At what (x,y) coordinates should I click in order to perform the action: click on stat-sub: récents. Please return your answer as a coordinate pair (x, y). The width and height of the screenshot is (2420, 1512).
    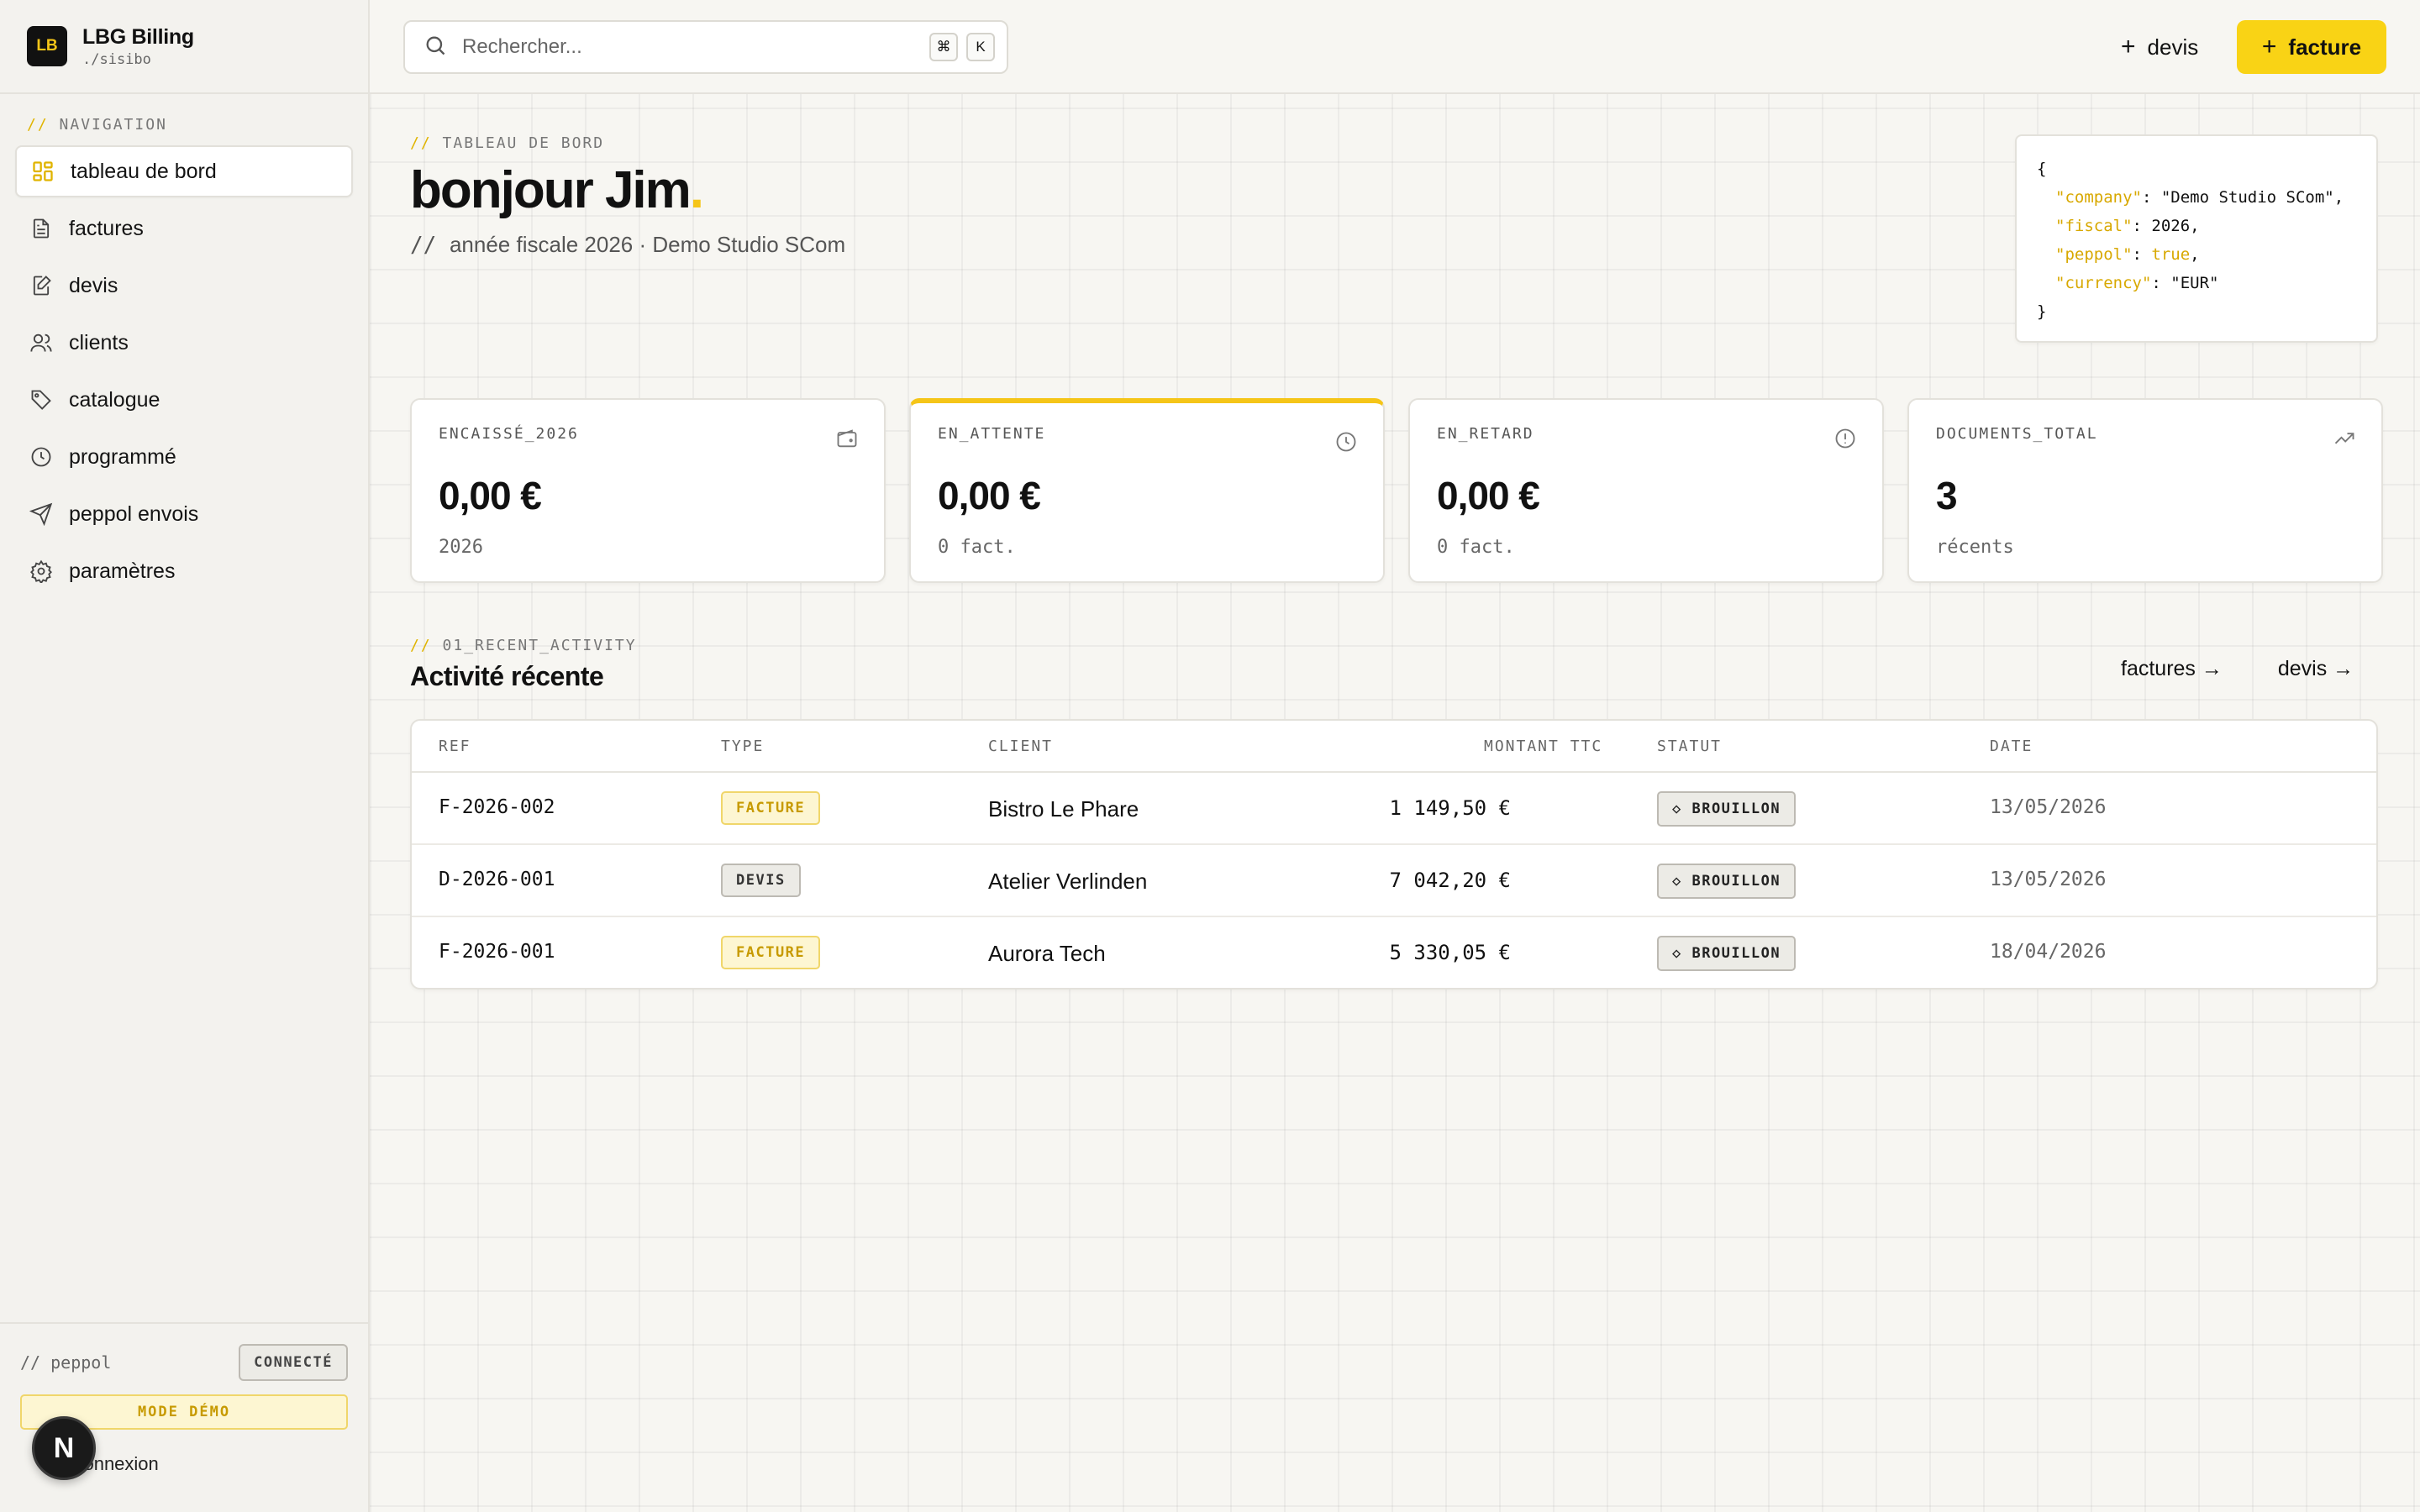
    Looking at the image, I should click on (1975, 547).